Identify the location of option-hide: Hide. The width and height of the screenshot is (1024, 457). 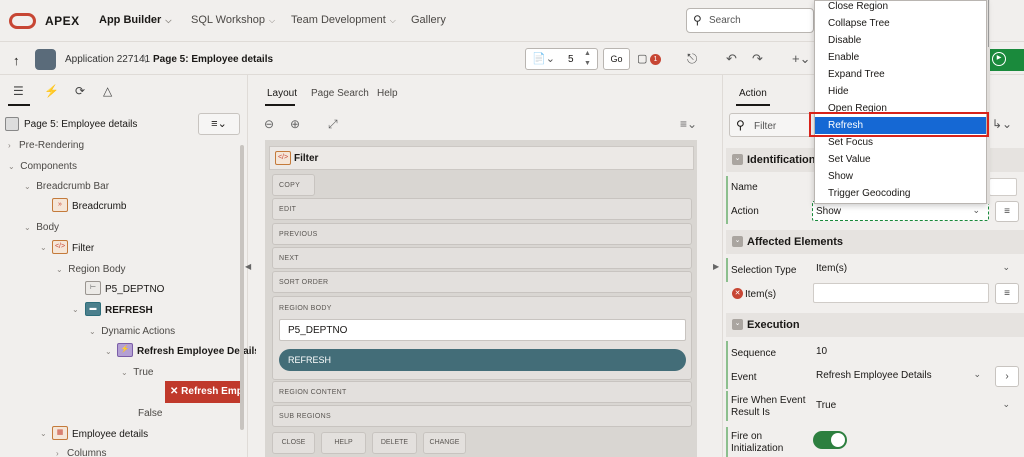
(900, 91).